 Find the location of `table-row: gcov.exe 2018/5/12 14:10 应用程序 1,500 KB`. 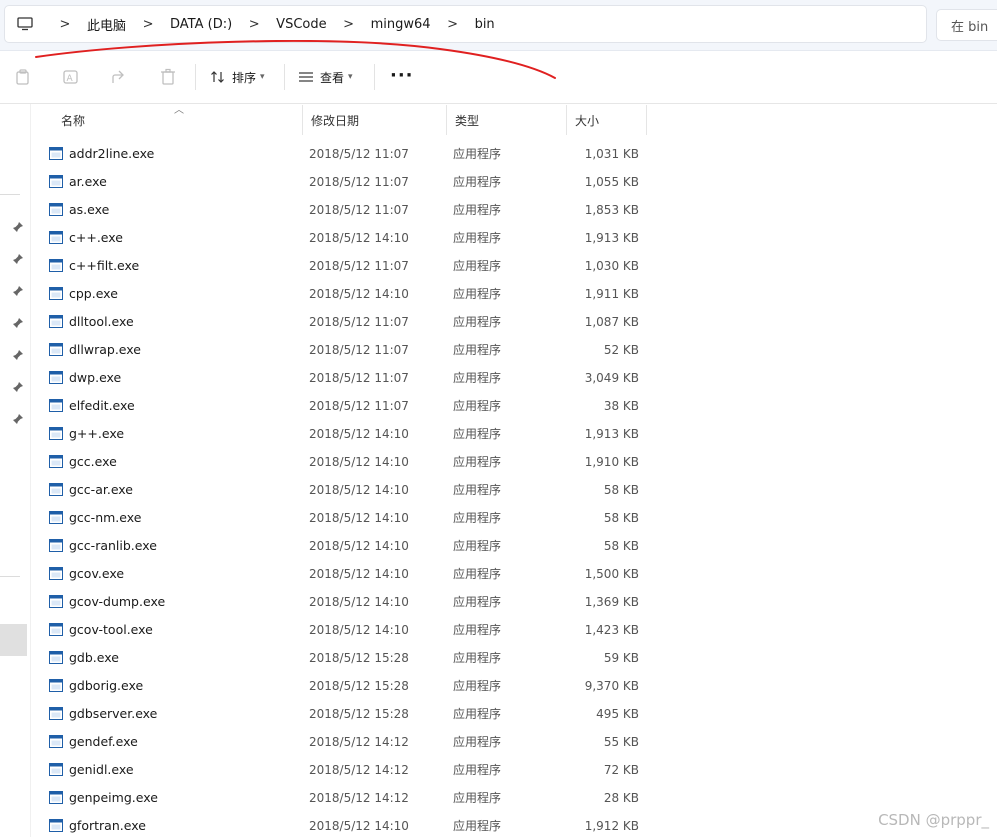

table-row: gcov.exe 2018/5/12 14:10 应用程序 1,500 KB is located at coordinates (514, 574).